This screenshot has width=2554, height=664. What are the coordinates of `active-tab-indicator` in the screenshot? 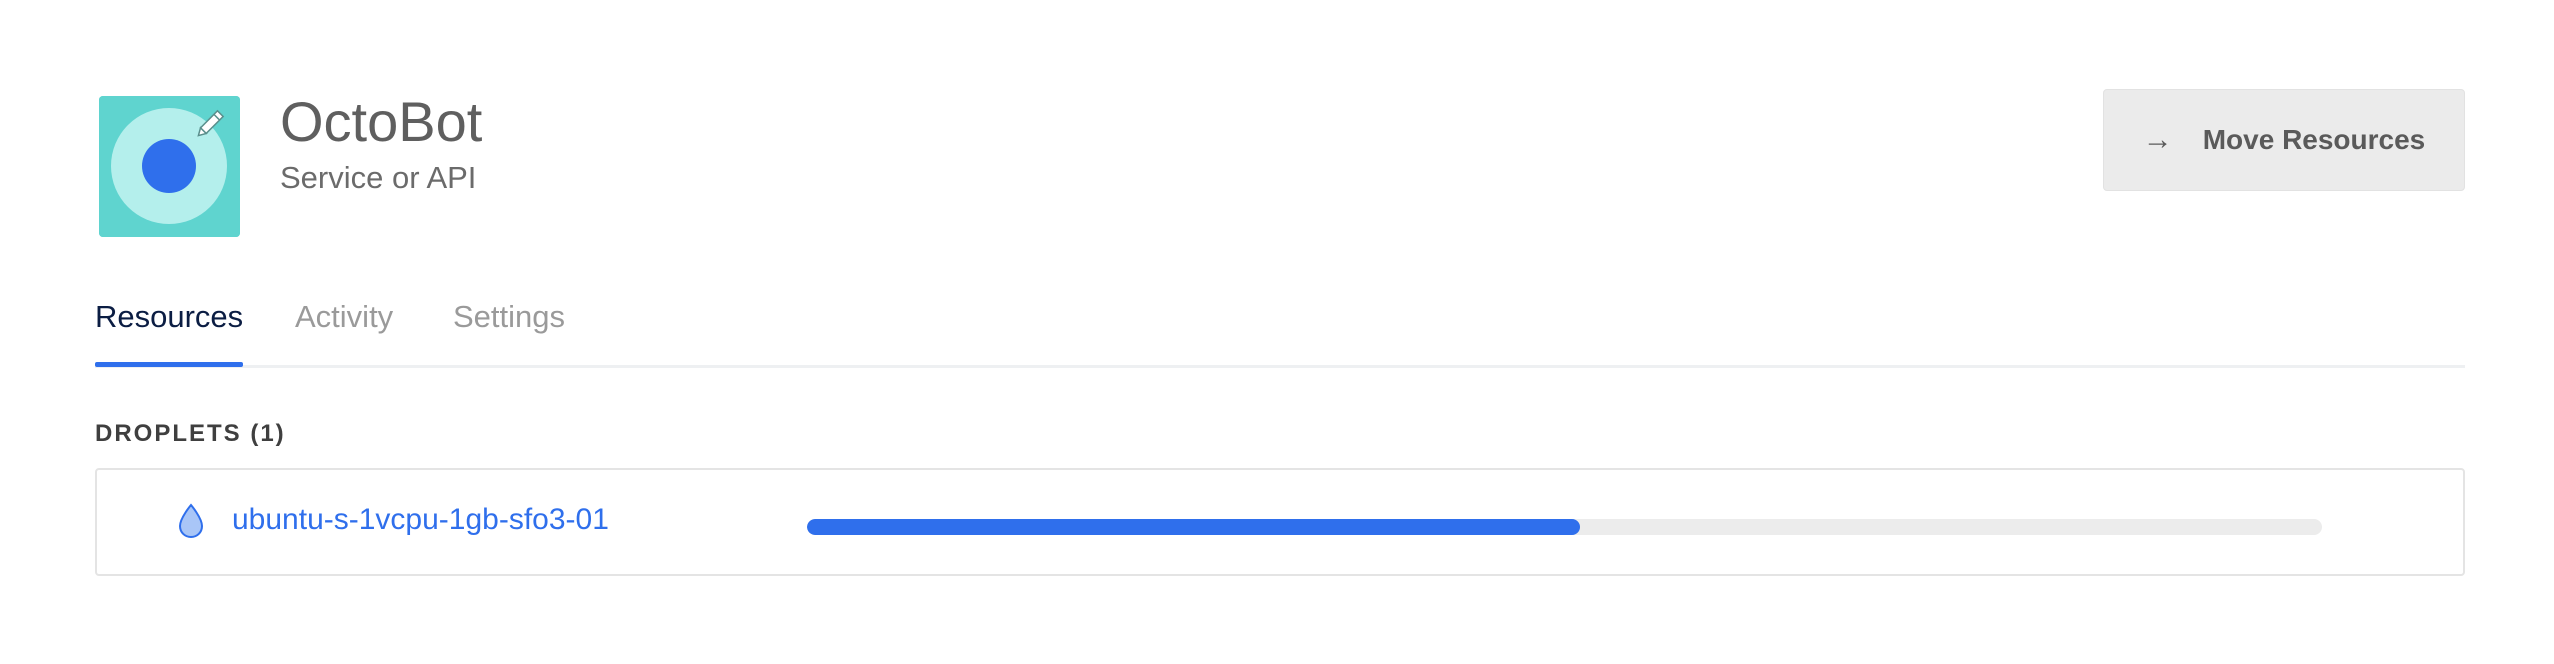 It's located at (169, 364).